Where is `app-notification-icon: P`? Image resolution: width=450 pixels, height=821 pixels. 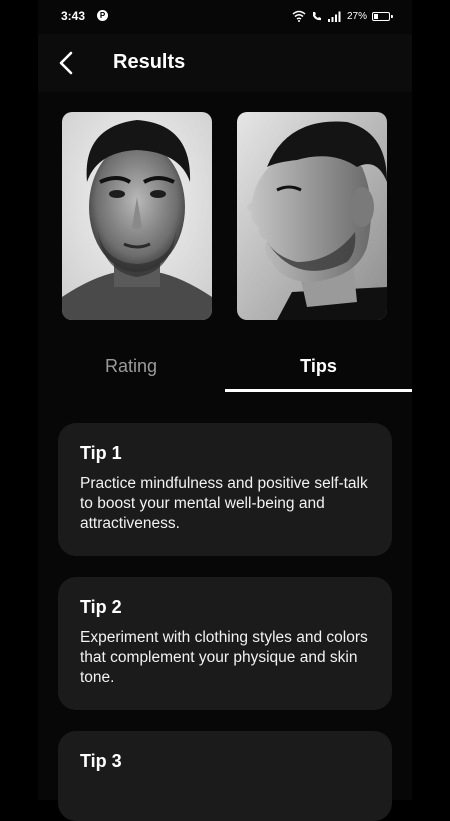
app-notification-icon: P is located at coordinates (102, 15).